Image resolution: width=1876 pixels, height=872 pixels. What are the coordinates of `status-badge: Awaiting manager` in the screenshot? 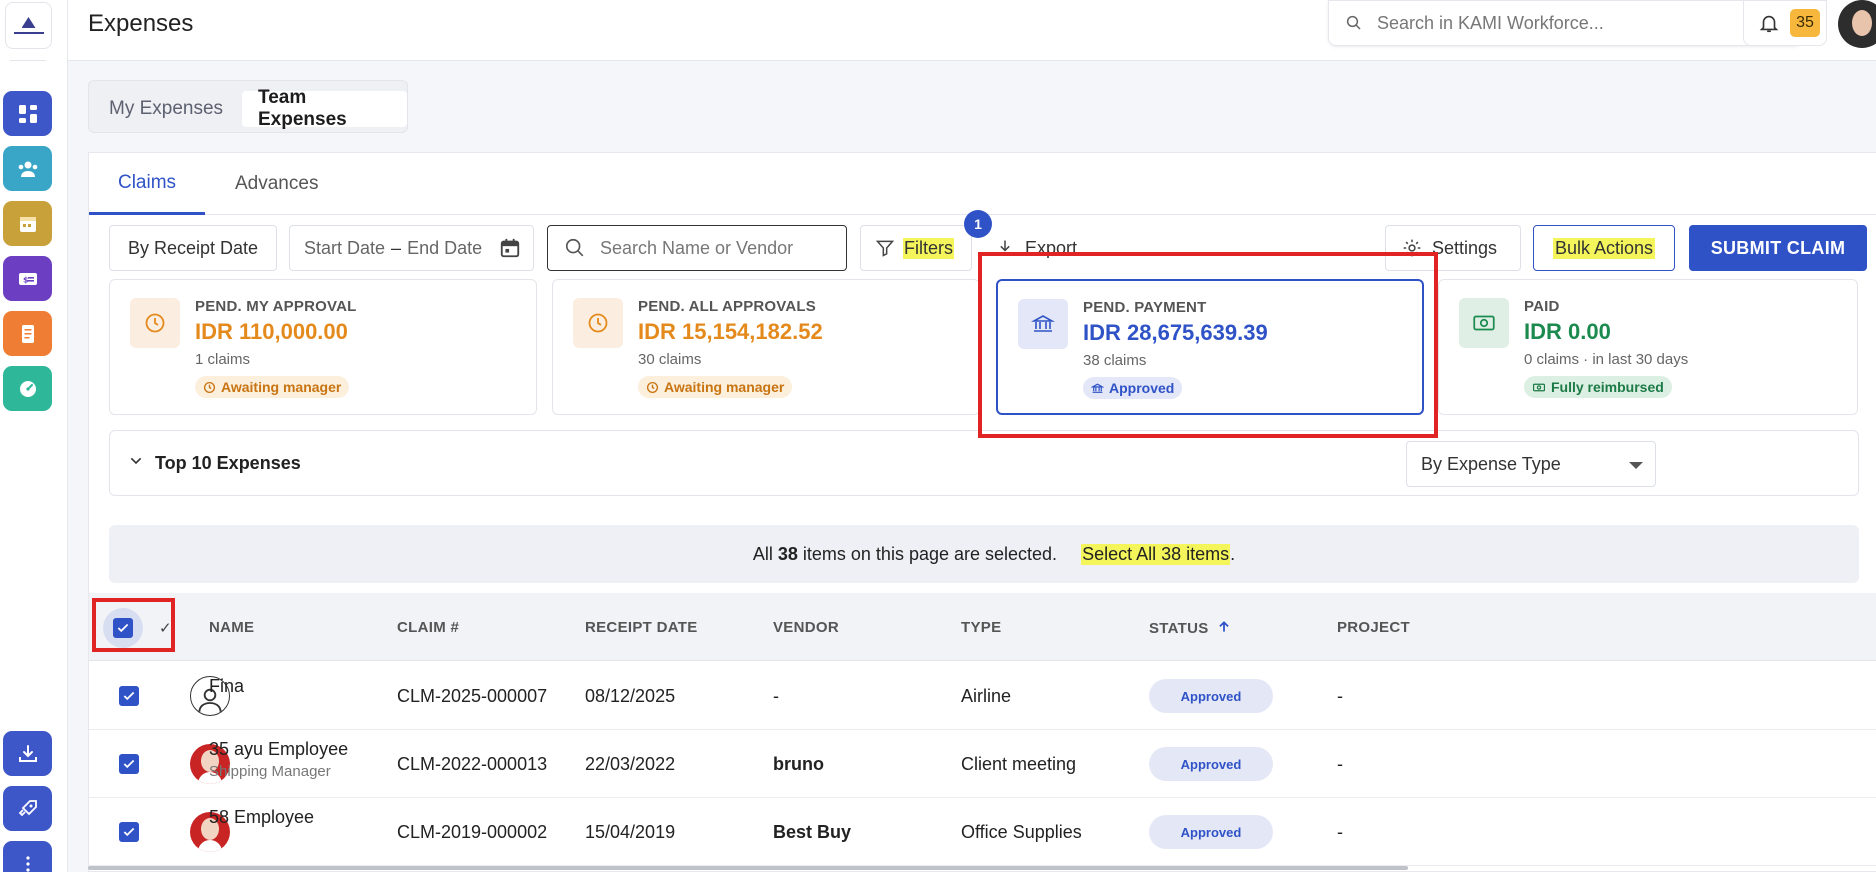 It's located at (272, 387).